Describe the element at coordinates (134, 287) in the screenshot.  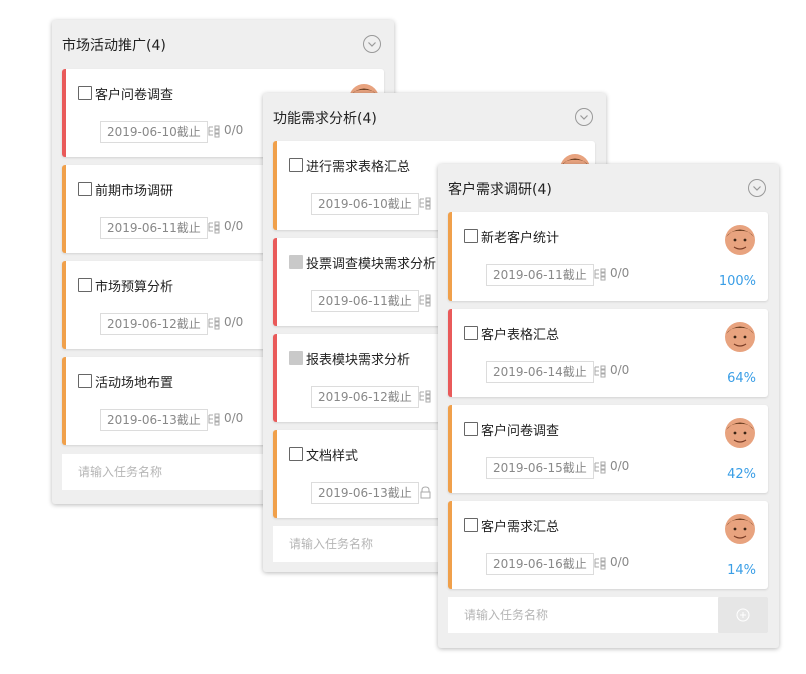
I see `task-name: 市场预算分析` at that location.